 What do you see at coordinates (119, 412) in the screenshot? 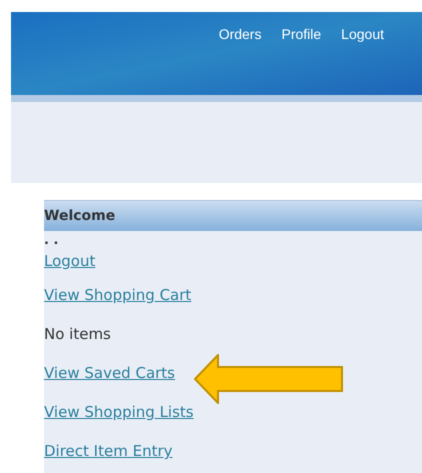
I see `sidebar-link: View Shopping Lists` at bounding box center [119, 412].